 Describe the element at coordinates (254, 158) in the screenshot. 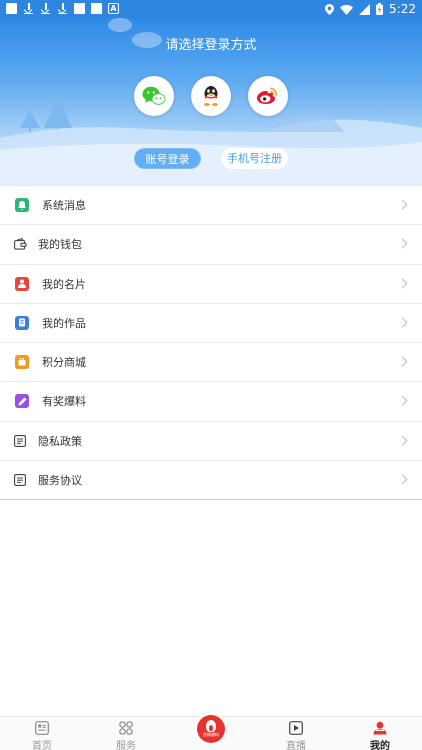

I see `phone-register-button: 手机号注册` at that location.